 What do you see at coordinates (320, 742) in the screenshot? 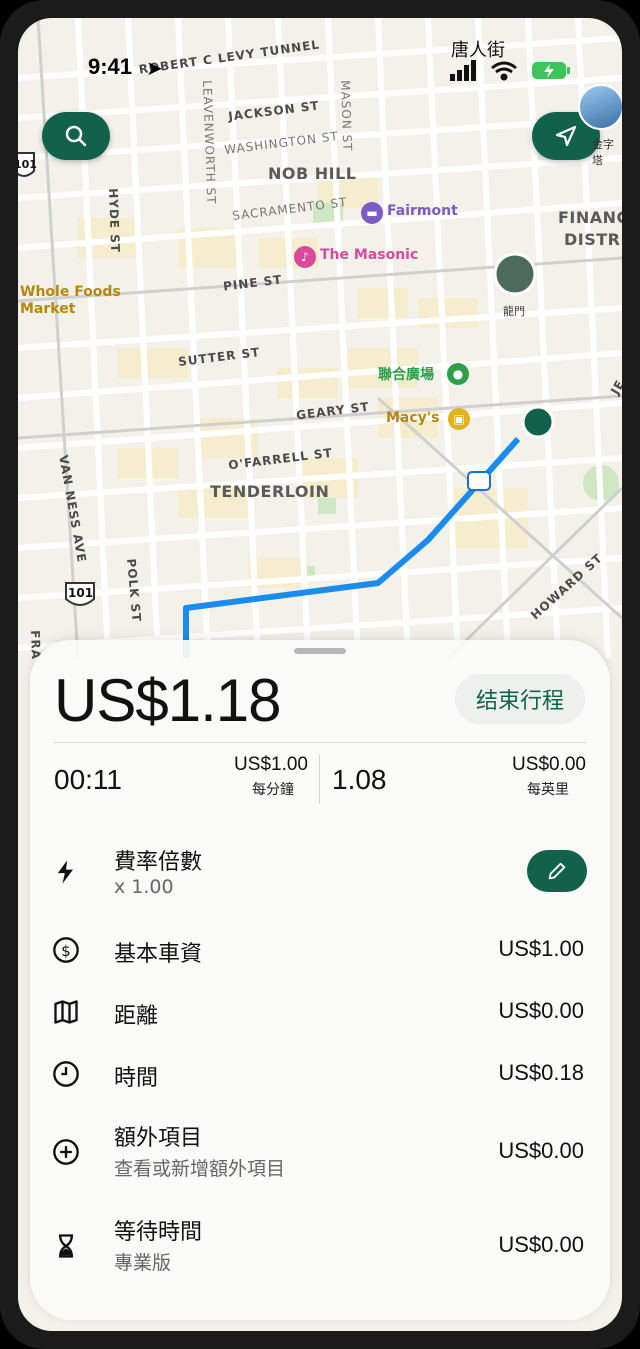
I see `divider` at bounding box center [320, 742].